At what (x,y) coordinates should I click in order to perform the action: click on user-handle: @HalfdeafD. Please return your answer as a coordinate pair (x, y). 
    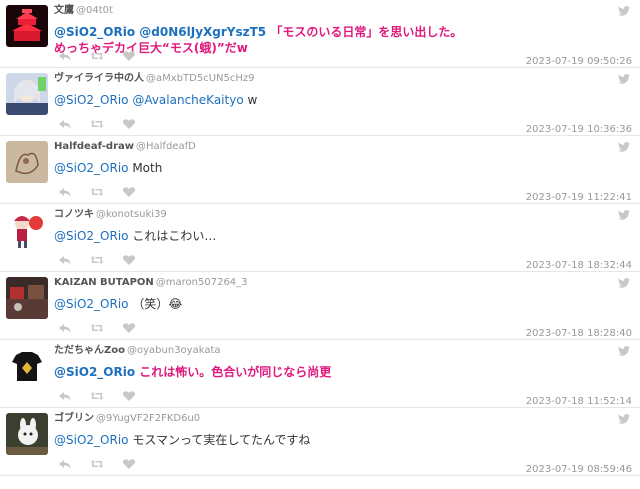
    Looking at the image, I should click on (166, 146).